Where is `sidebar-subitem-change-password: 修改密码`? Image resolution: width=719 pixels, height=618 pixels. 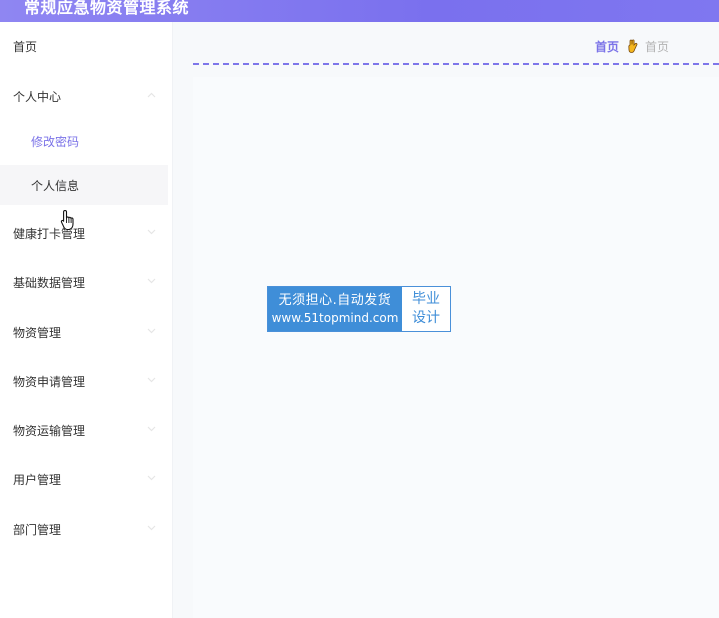 sidebar-subitem-change-password: 修改密码 is located at coordinates (84, 141).